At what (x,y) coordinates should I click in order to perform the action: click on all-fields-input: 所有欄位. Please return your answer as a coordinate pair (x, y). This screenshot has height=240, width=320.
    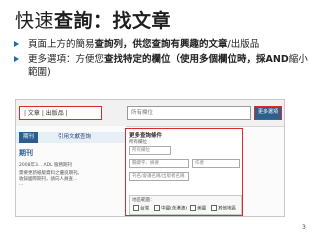
    Looking at the image, I should click on (150, 150).